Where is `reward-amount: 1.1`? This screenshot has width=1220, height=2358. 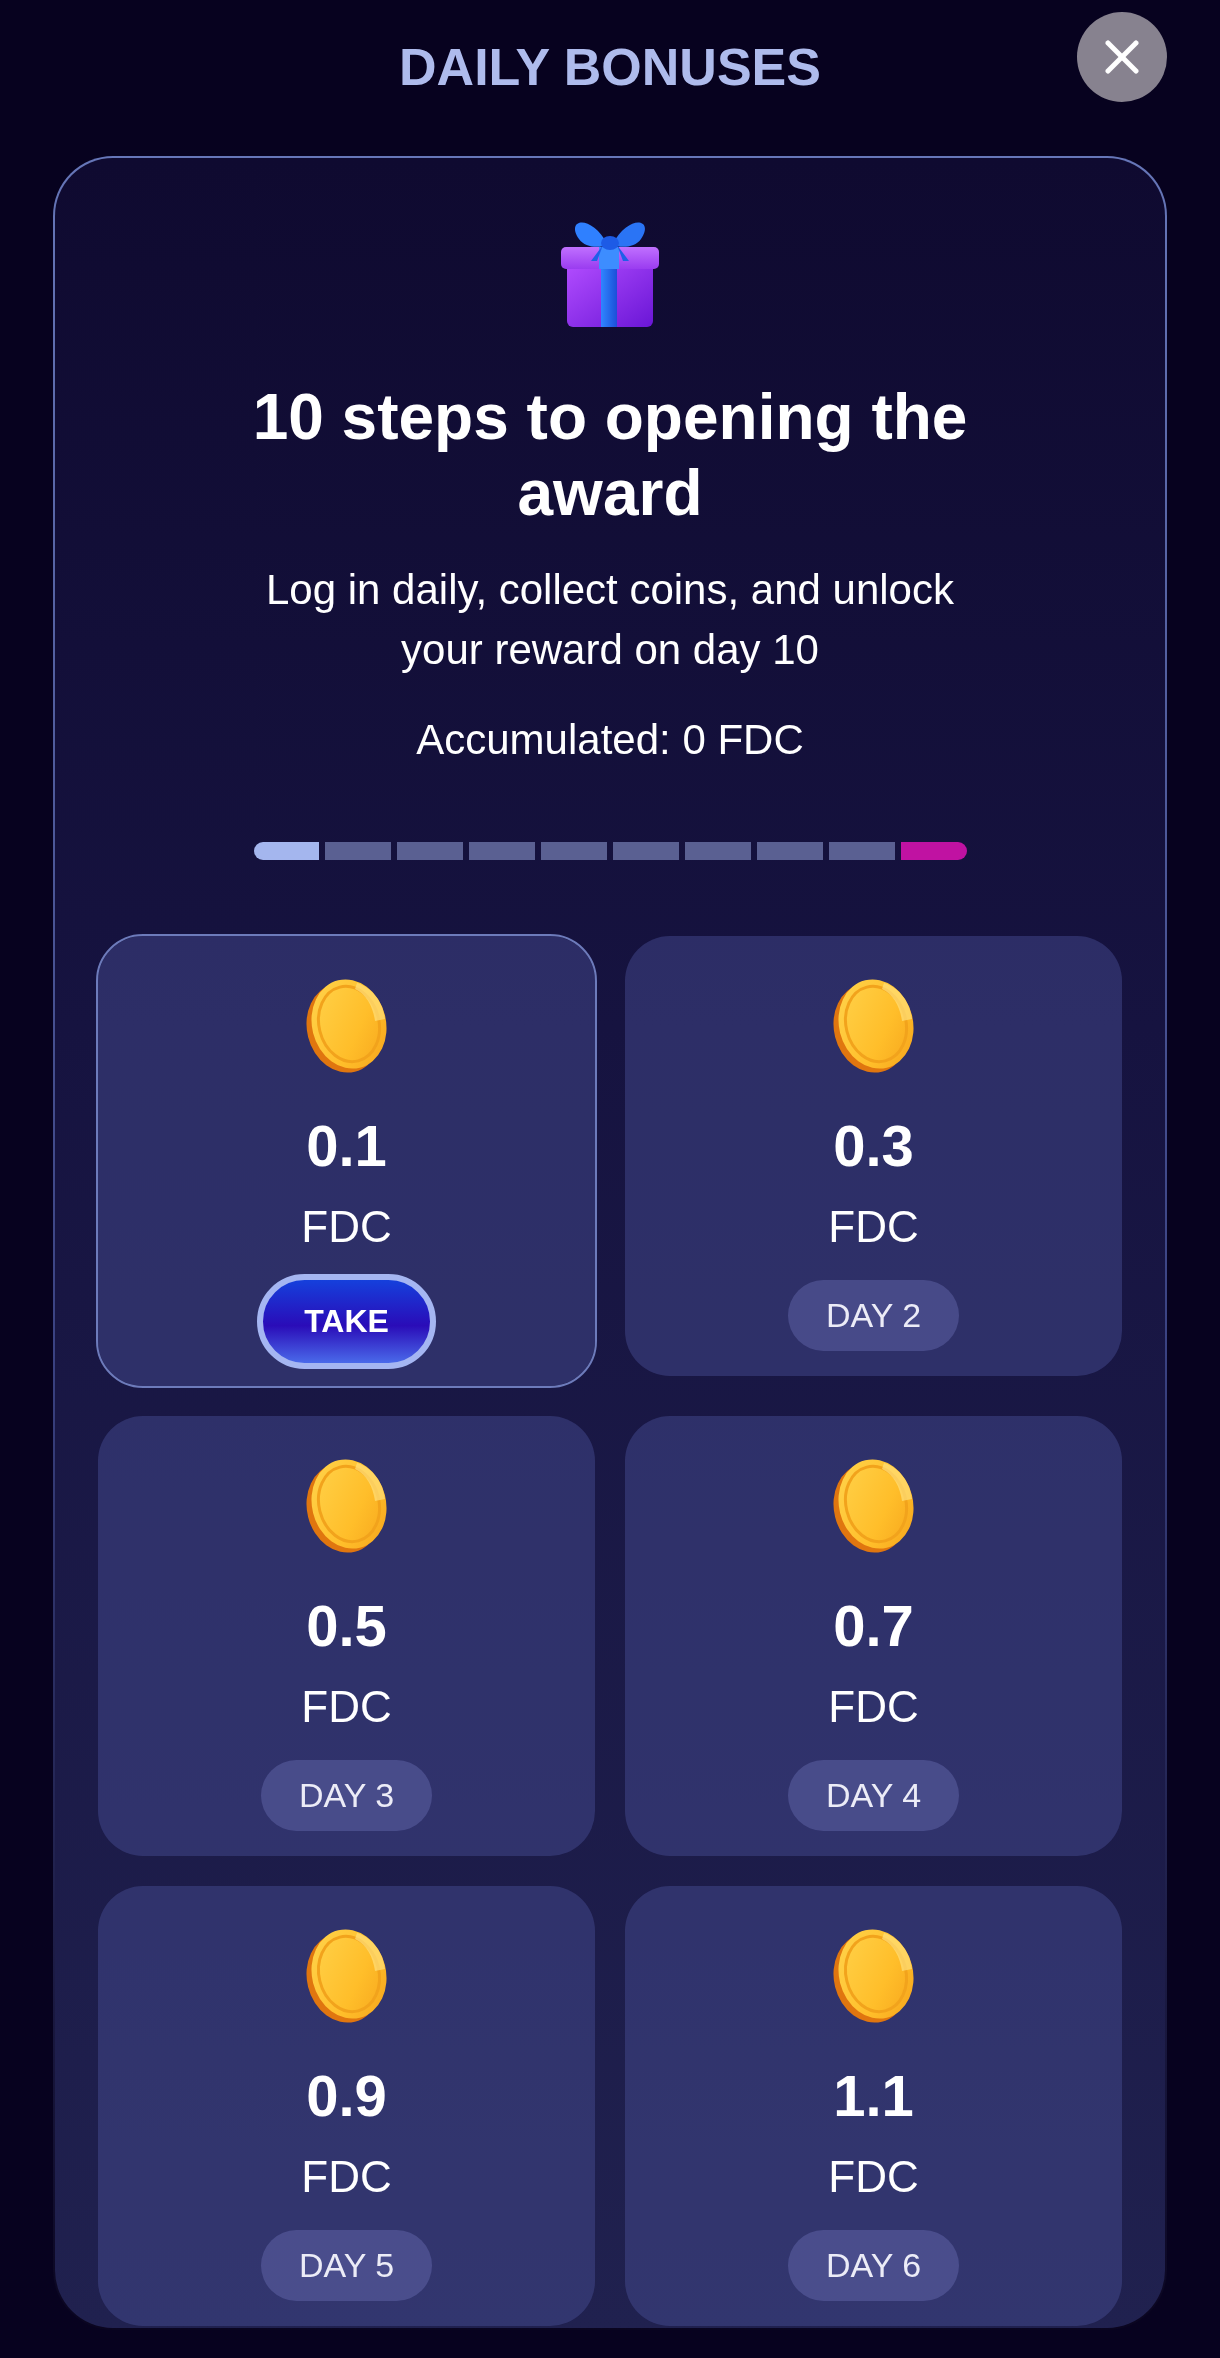
reward-amount: 1.1 is located at coordinates (873, 2096).